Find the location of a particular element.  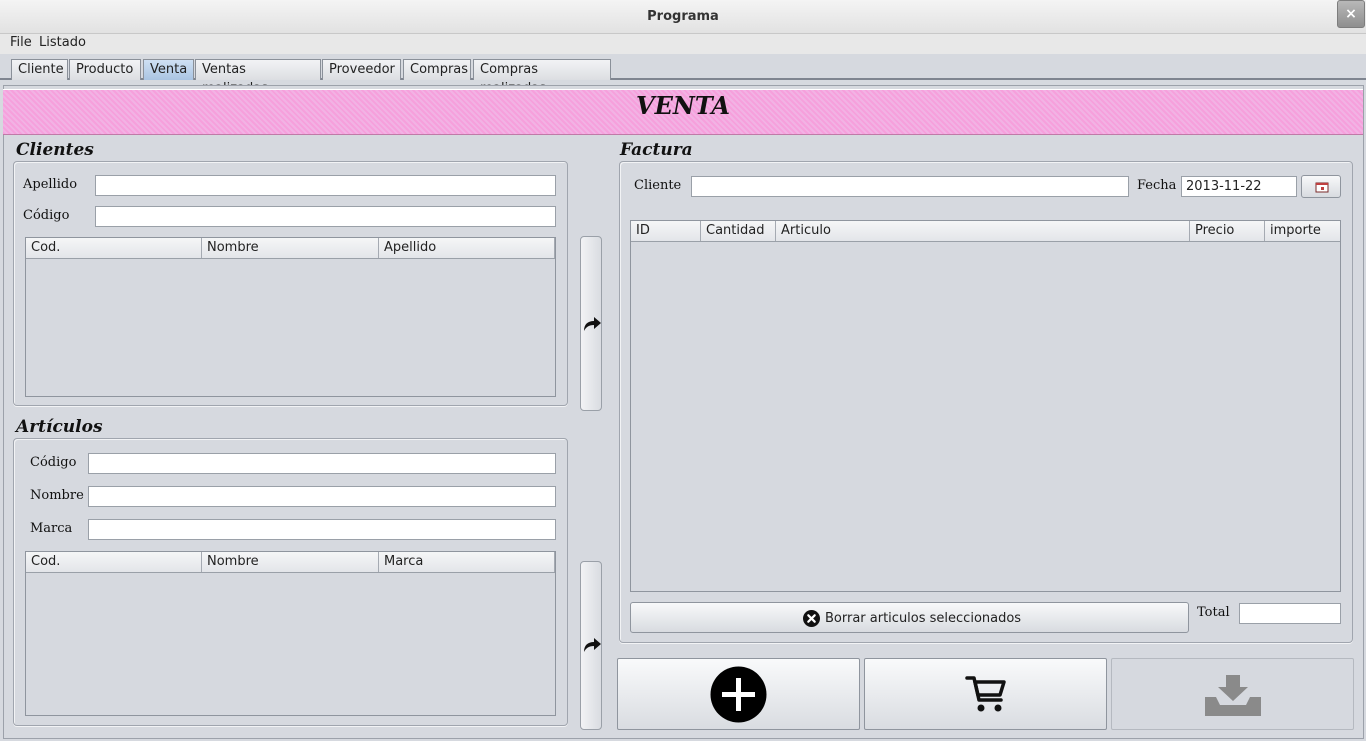

menu-file: File is located at coordinates (21, 44).